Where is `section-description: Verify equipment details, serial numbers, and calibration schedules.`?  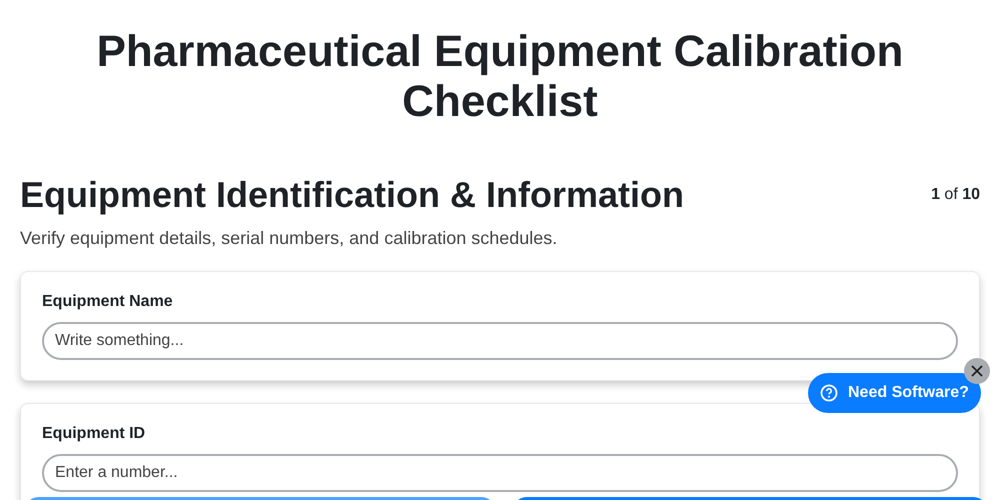
section-description: Verify equipment details, serial numbers, and calibration schedules. is located at coordinates (289, 238).